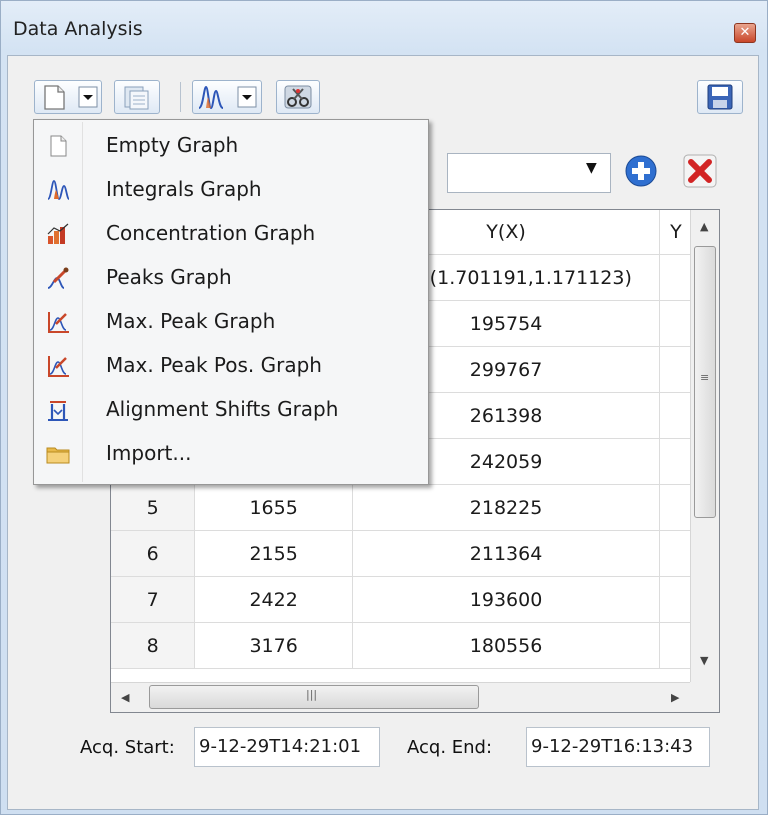 The image size is (768, 815). Describe the element at coordinates (506, 645) in the screenshot. I see `table-cell: 180556` at that location.